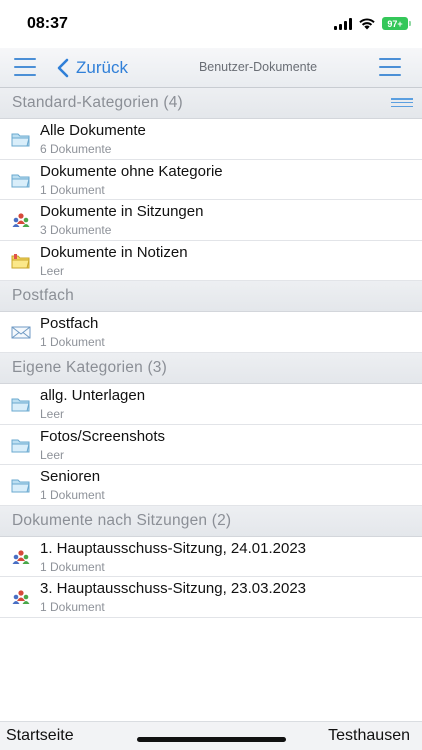 The height and width of the screenshot is (750, 422). What do you see at coordinates (97, 102) in the screenshot?
I see `section-title: Standard-Kategorien (4)` at bounding box center [97, 102].